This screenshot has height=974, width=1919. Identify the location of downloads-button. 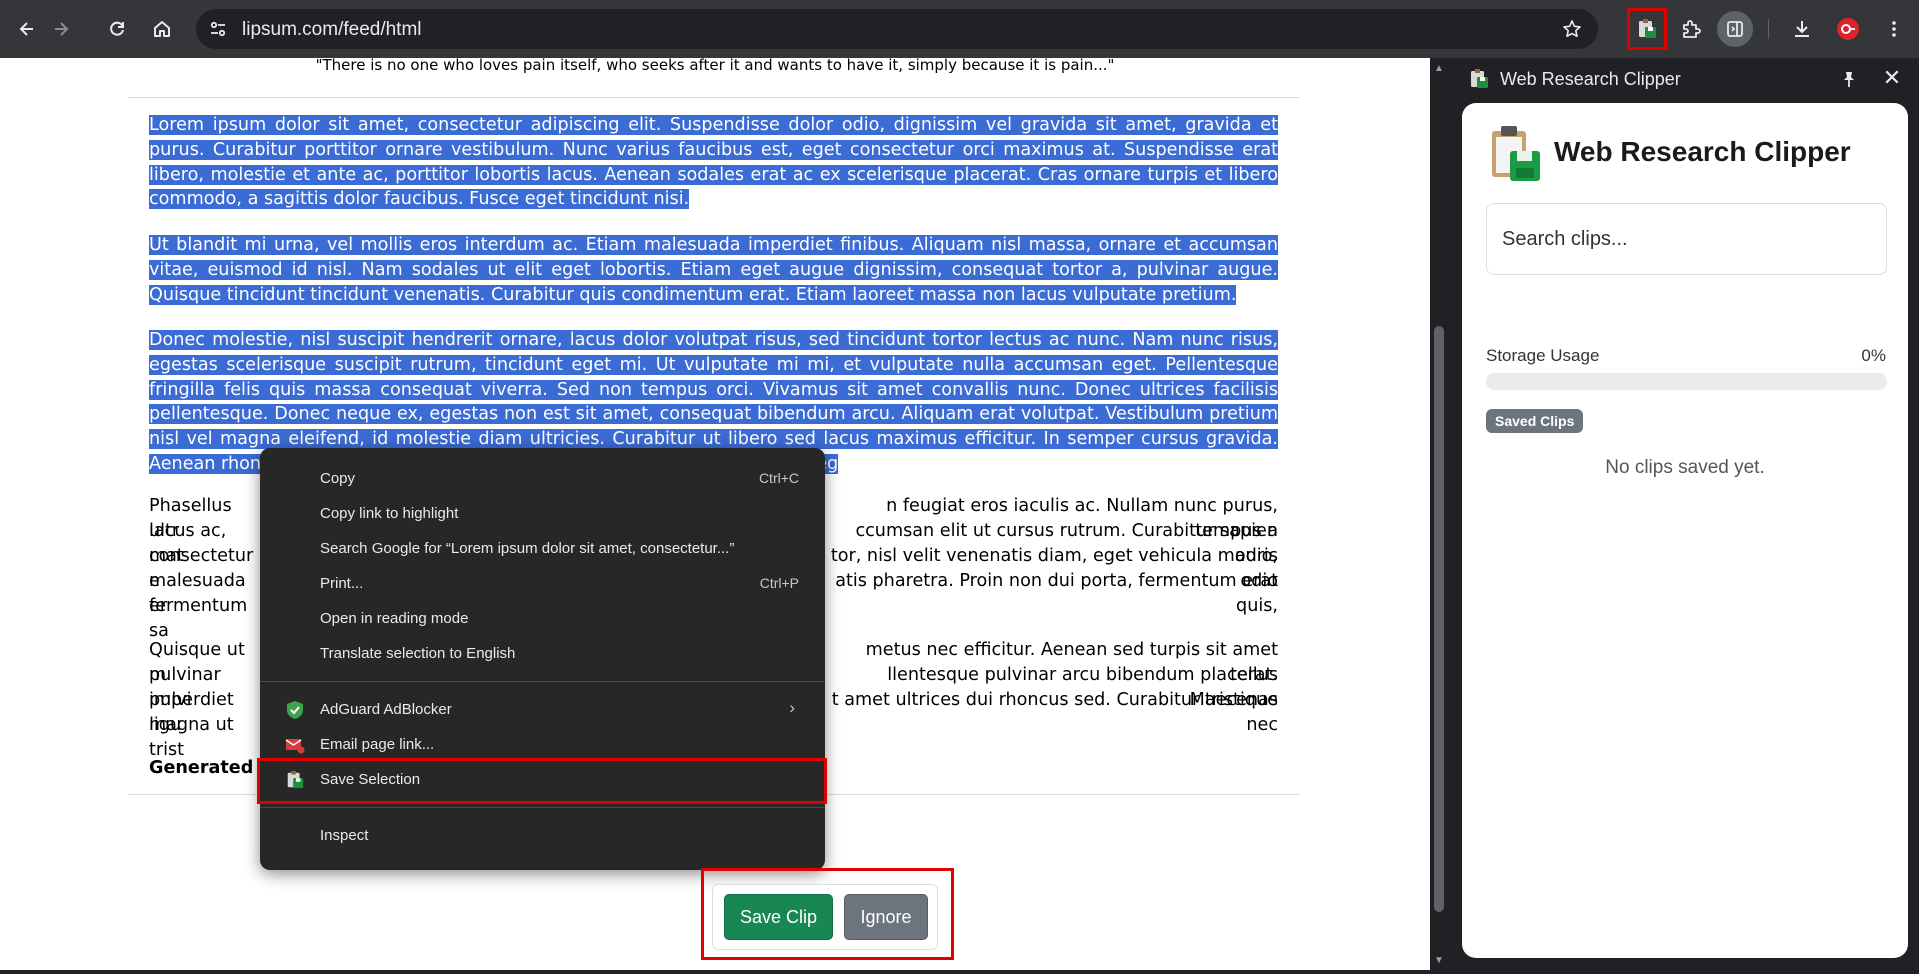
(1802, 29).